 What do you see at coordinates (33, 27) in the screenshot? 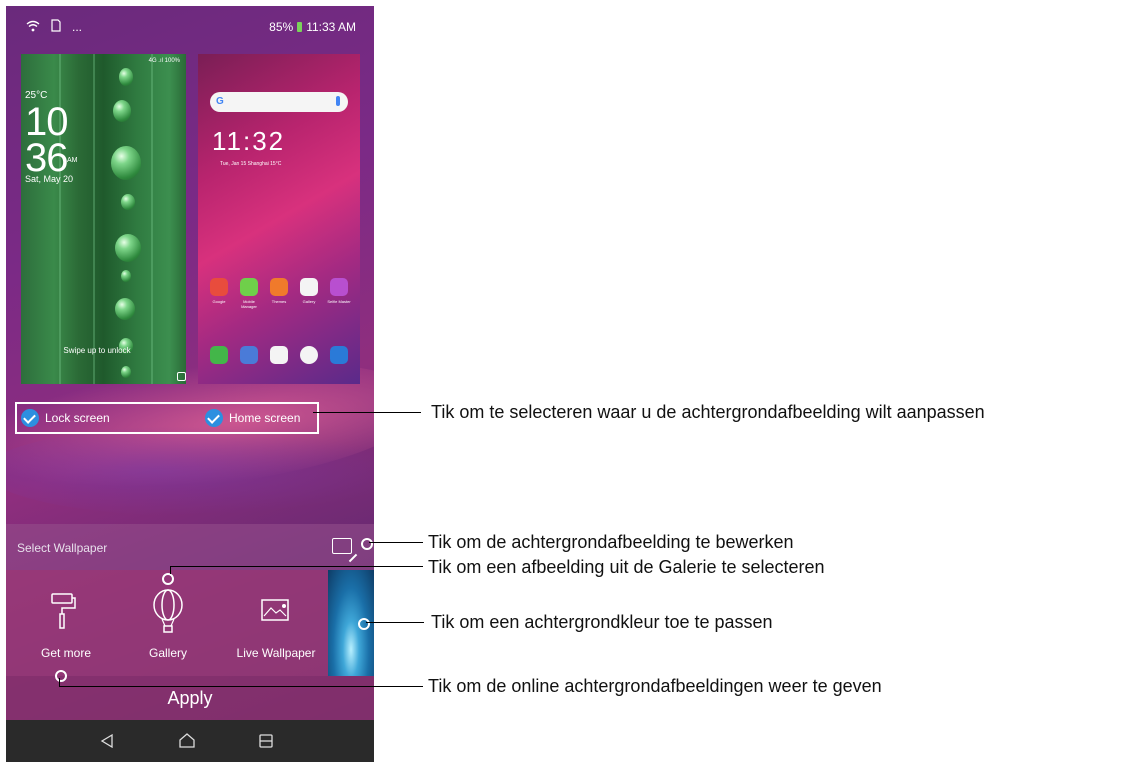
I see `wifi-icon` at bounding box center [33, 27].